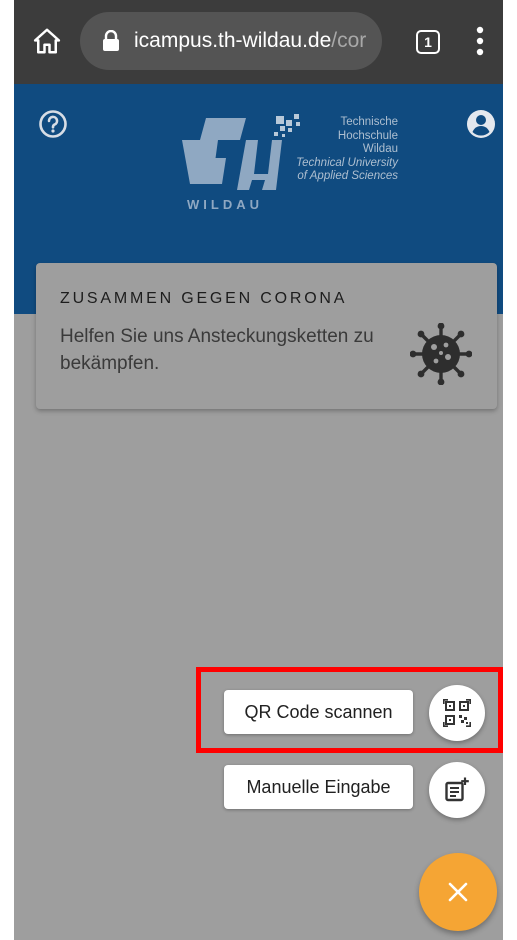  Describe the element at coordinates (347, 162) in the screenshot. I see `logo-line: Technical University` at that location.